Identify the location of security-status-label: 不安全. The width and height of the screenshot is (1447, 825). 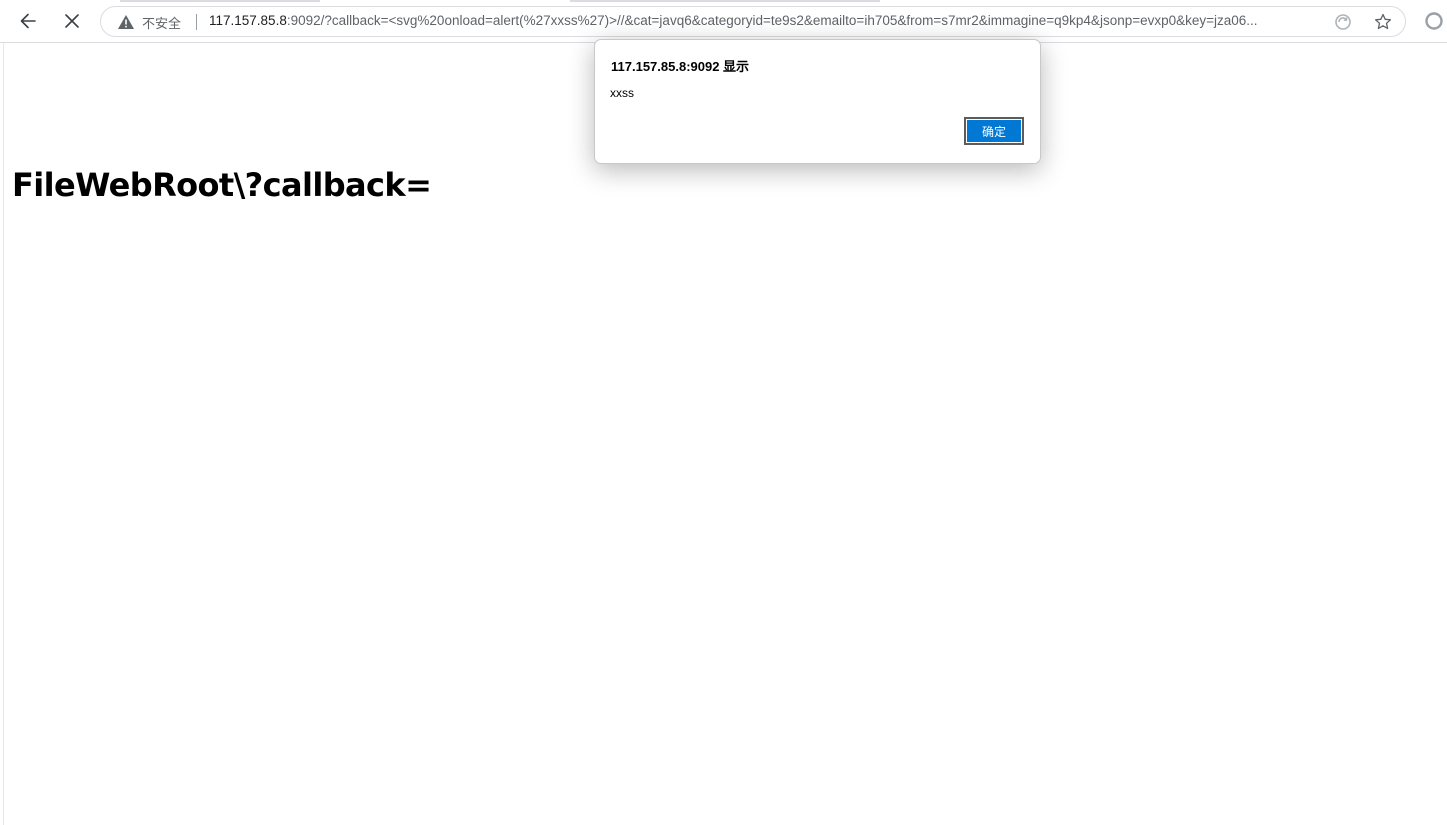
(161, 22).